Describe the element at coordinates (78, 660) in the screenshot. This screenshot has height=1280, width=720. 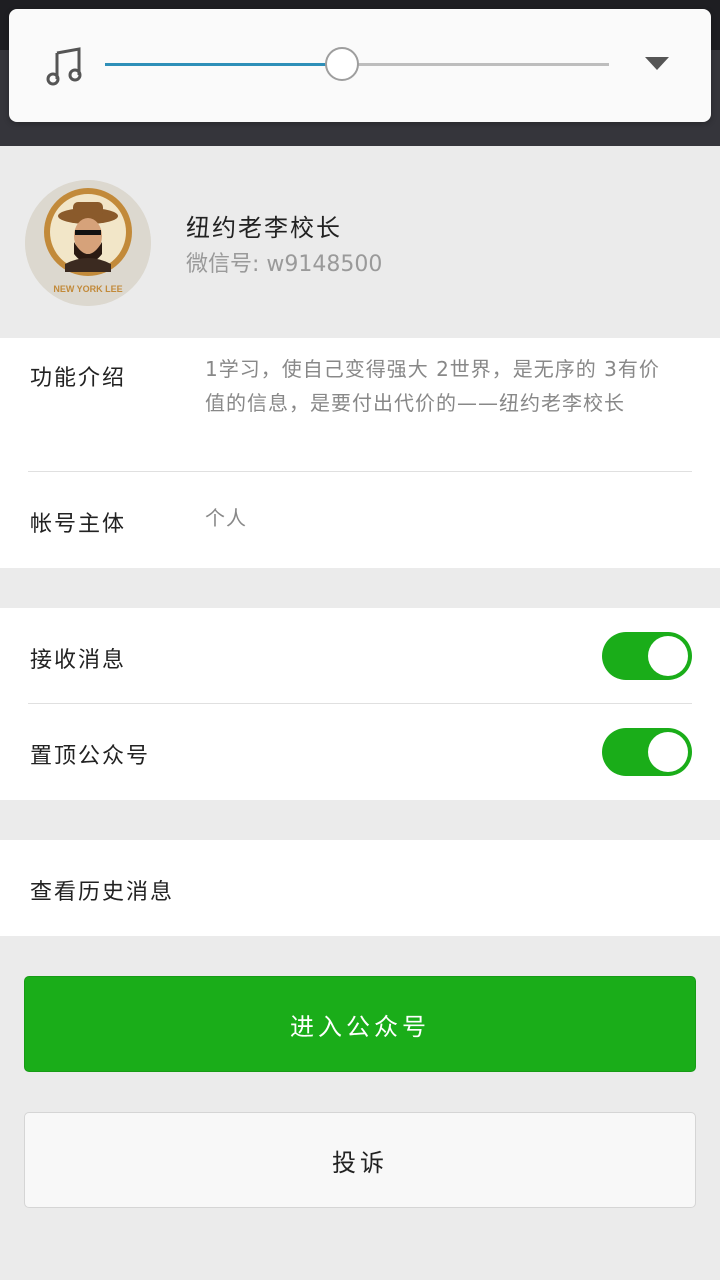
I see `receive-label: 接收消息` at that location.